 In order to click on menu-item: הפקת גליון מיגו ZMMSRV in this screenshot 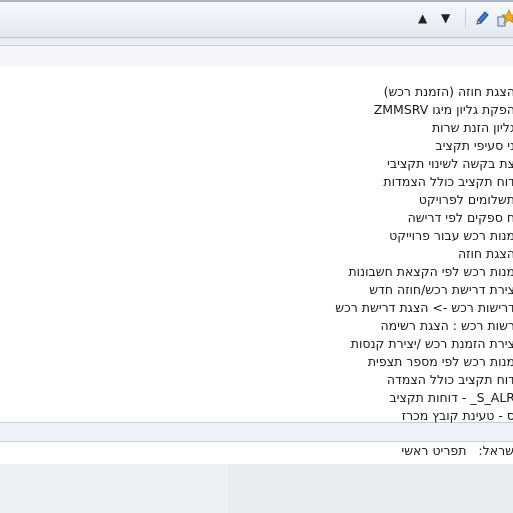, I will do `click(424, 110)`.